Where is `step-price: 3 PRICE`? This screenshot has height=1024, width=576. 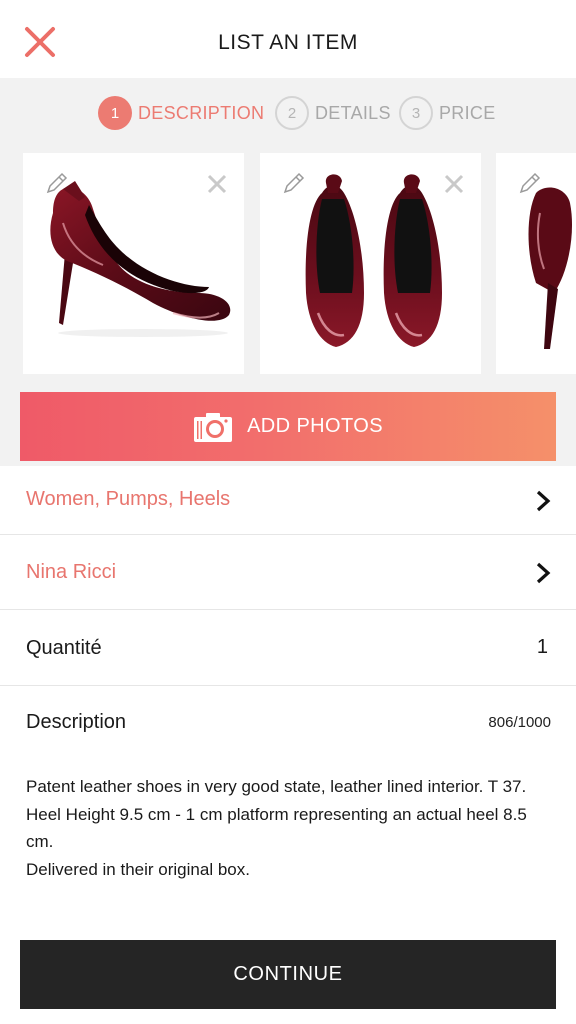
step-price: 3 PRICE is located at coordinates (447, 113).